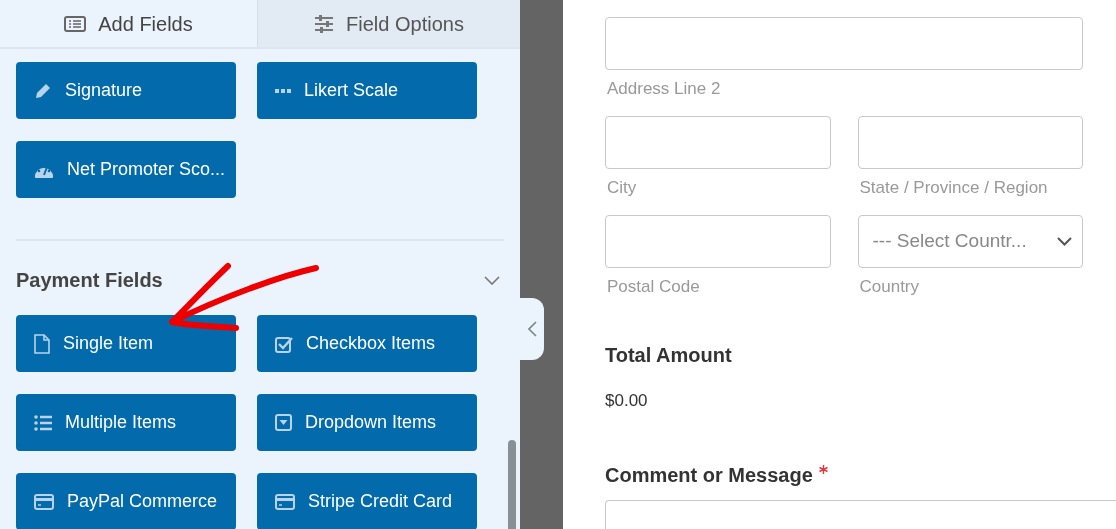 Image resolution: width=1116 pixels, height=529 pixels. I want to click on sliders-icon, so click(324, 23).